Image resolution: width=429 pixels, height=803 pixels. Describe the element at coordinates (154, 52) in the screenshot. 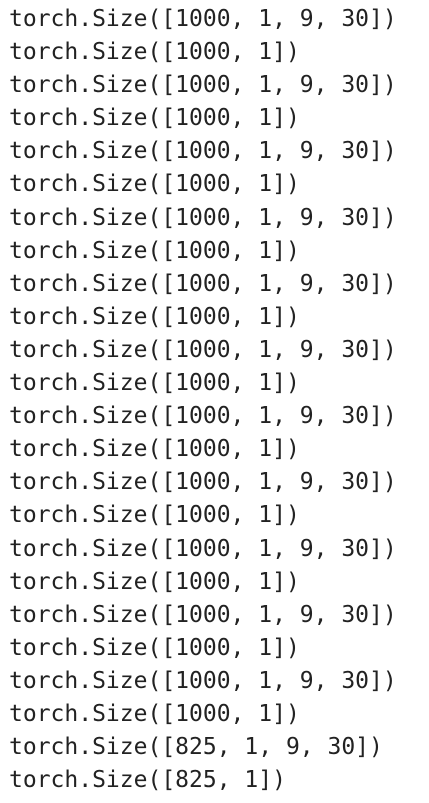

I see `output-line-2: torch.Size([1000, 1])` at that location.